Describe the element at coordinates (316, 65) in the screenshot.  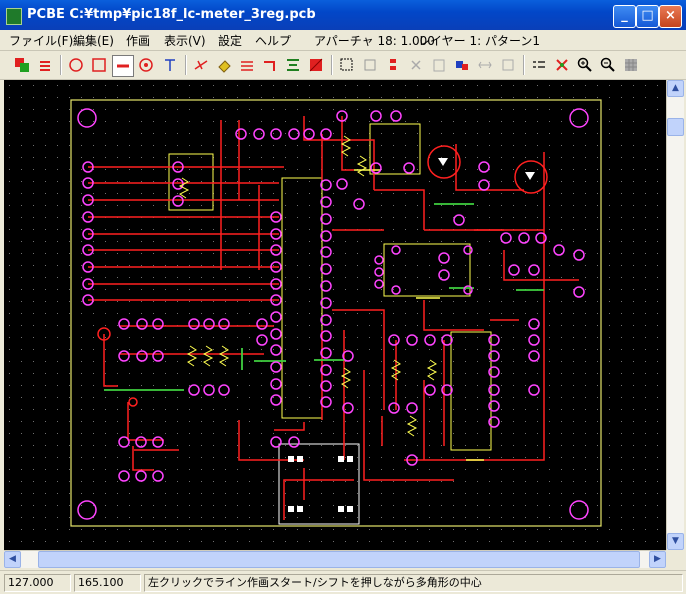
I see `fill-icon` at that location.